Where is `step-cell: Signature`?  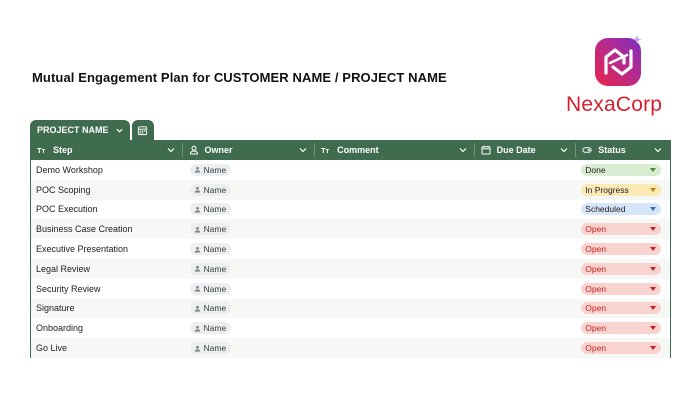 step-cell: Signature is located at coordinates (107, 309).